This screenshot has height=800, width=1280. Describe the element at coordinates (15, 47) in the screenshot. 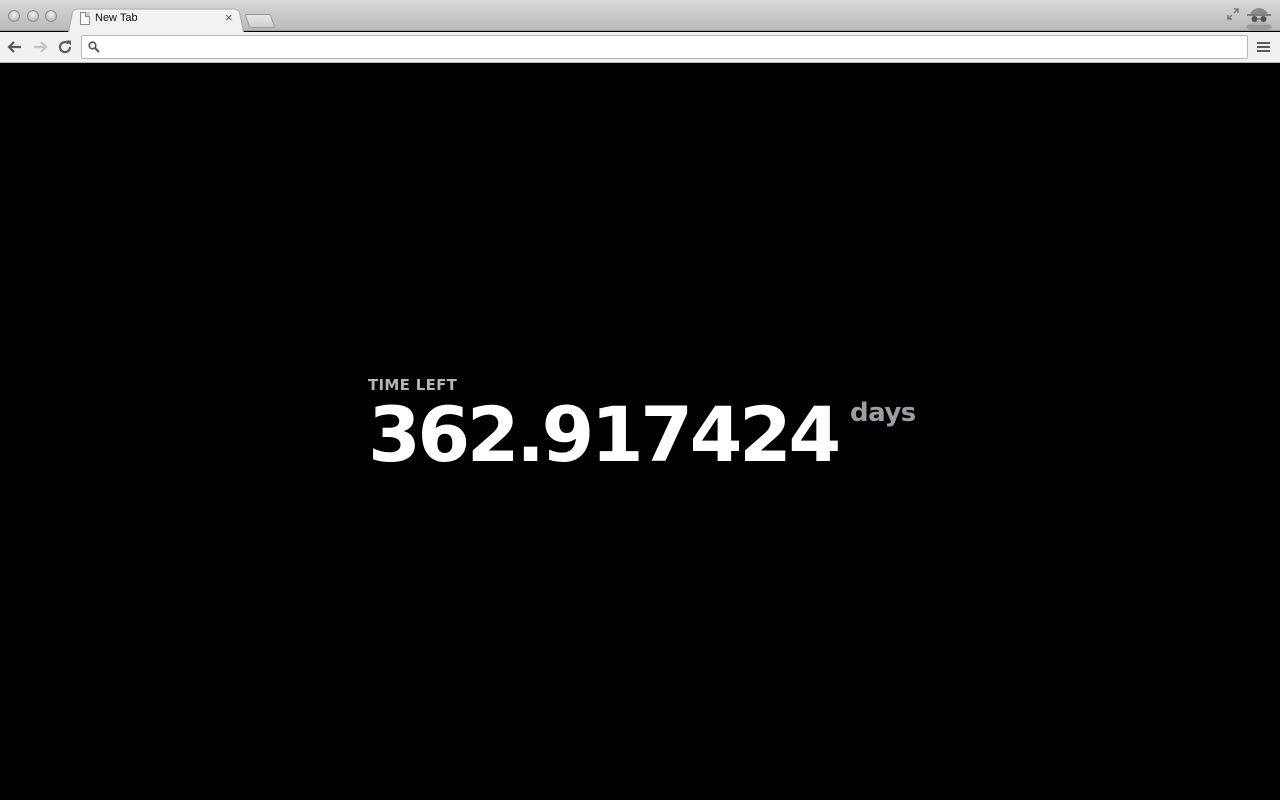

I see `back-arrow-icon` at that location.